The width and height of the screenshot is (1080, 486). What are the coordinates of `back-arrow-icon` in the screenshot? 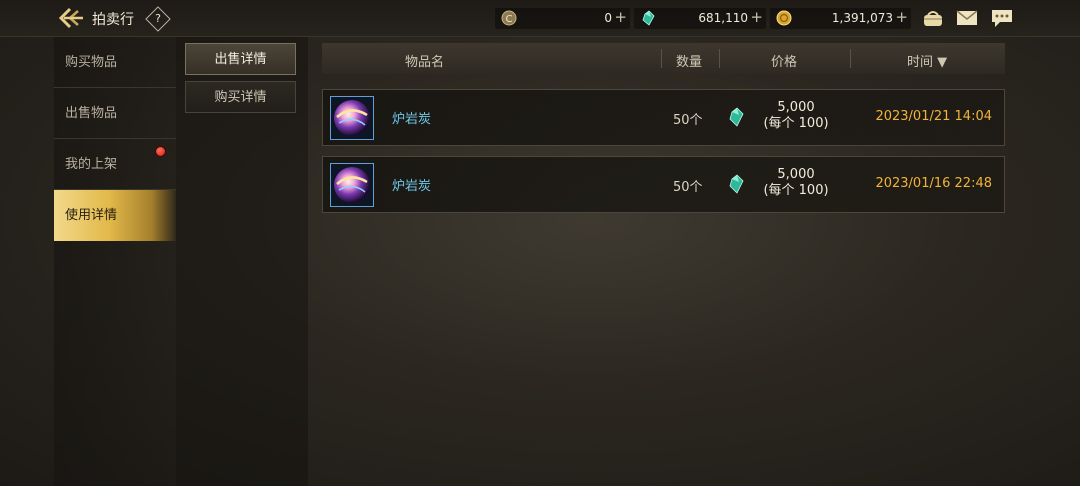 It's located at (71, 18).